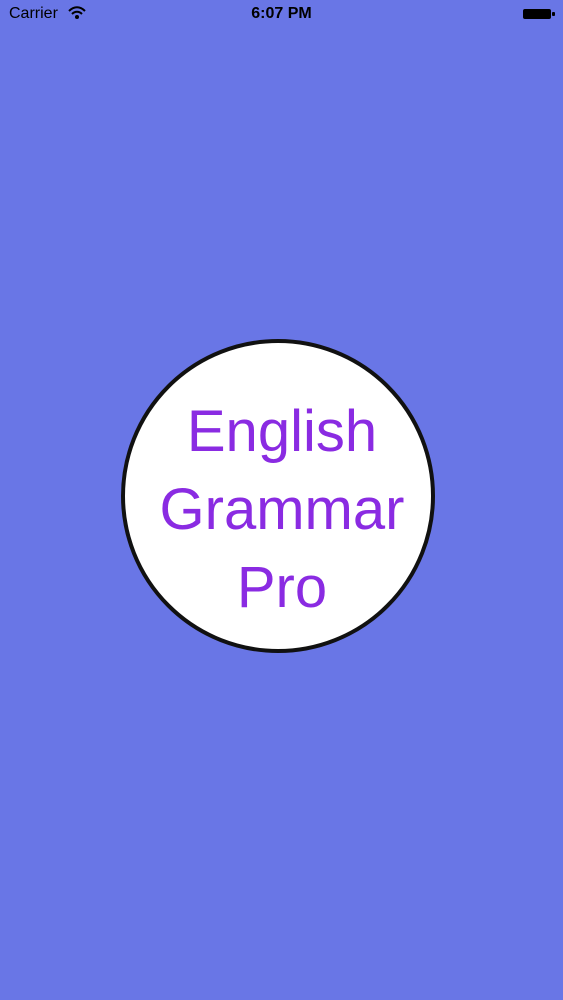  Describe the element at coordinates (282, 587) in the screenshot. I see `title-line-3: Pro` at that location.